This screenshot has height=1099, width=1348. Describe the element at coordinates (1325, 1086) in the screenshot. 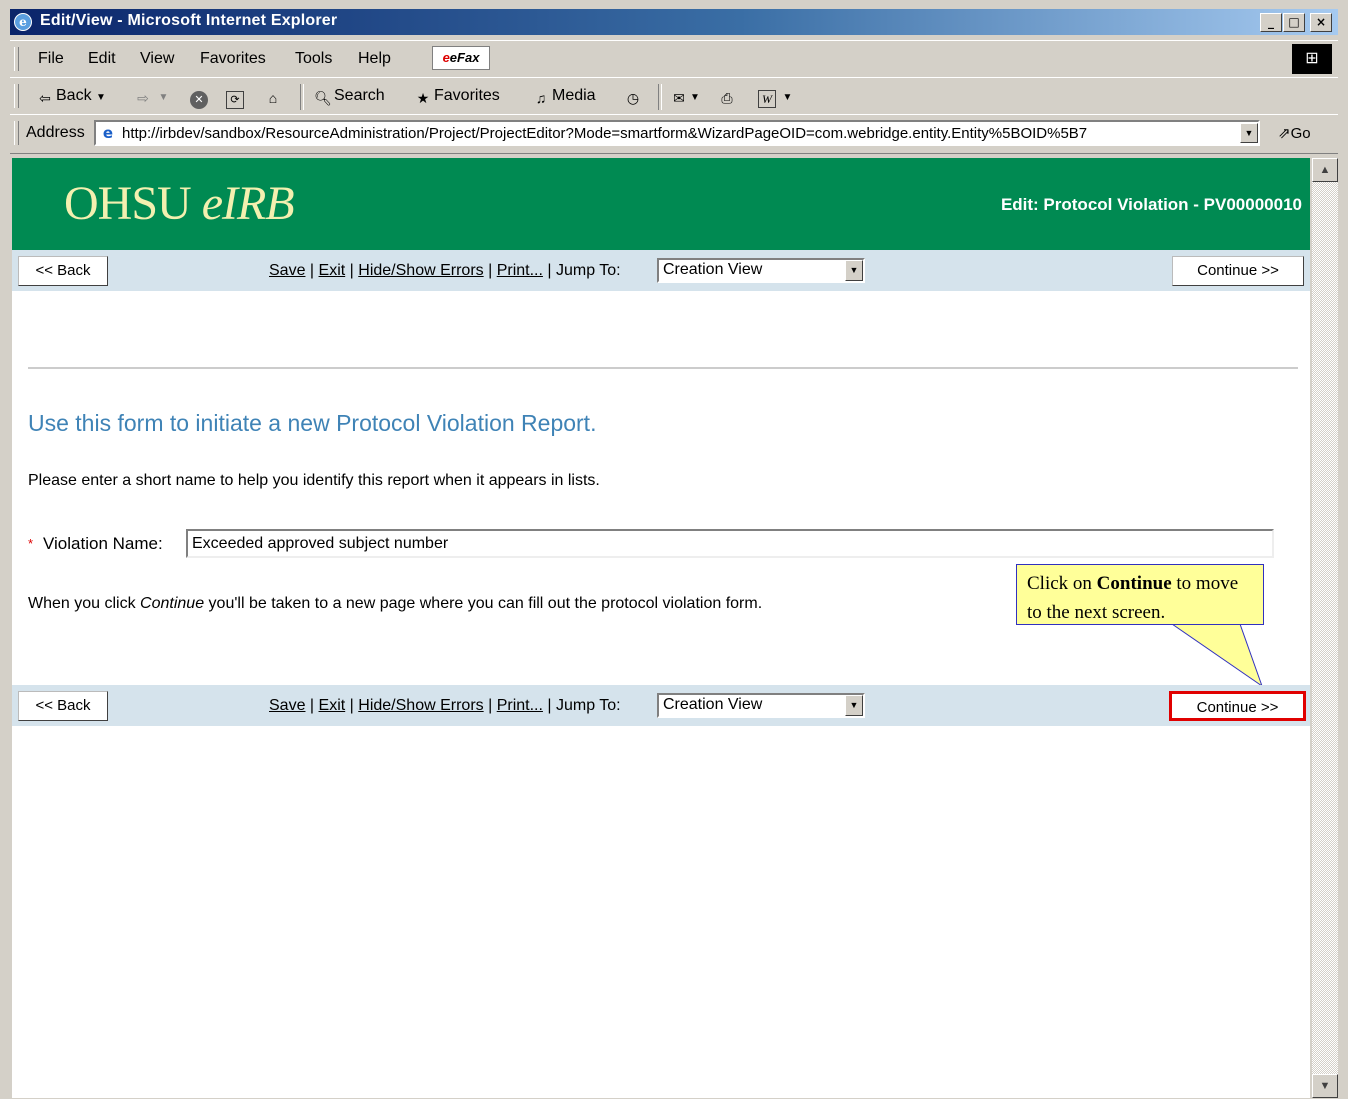

I see `scroll-down-icon: ▼` at that location.